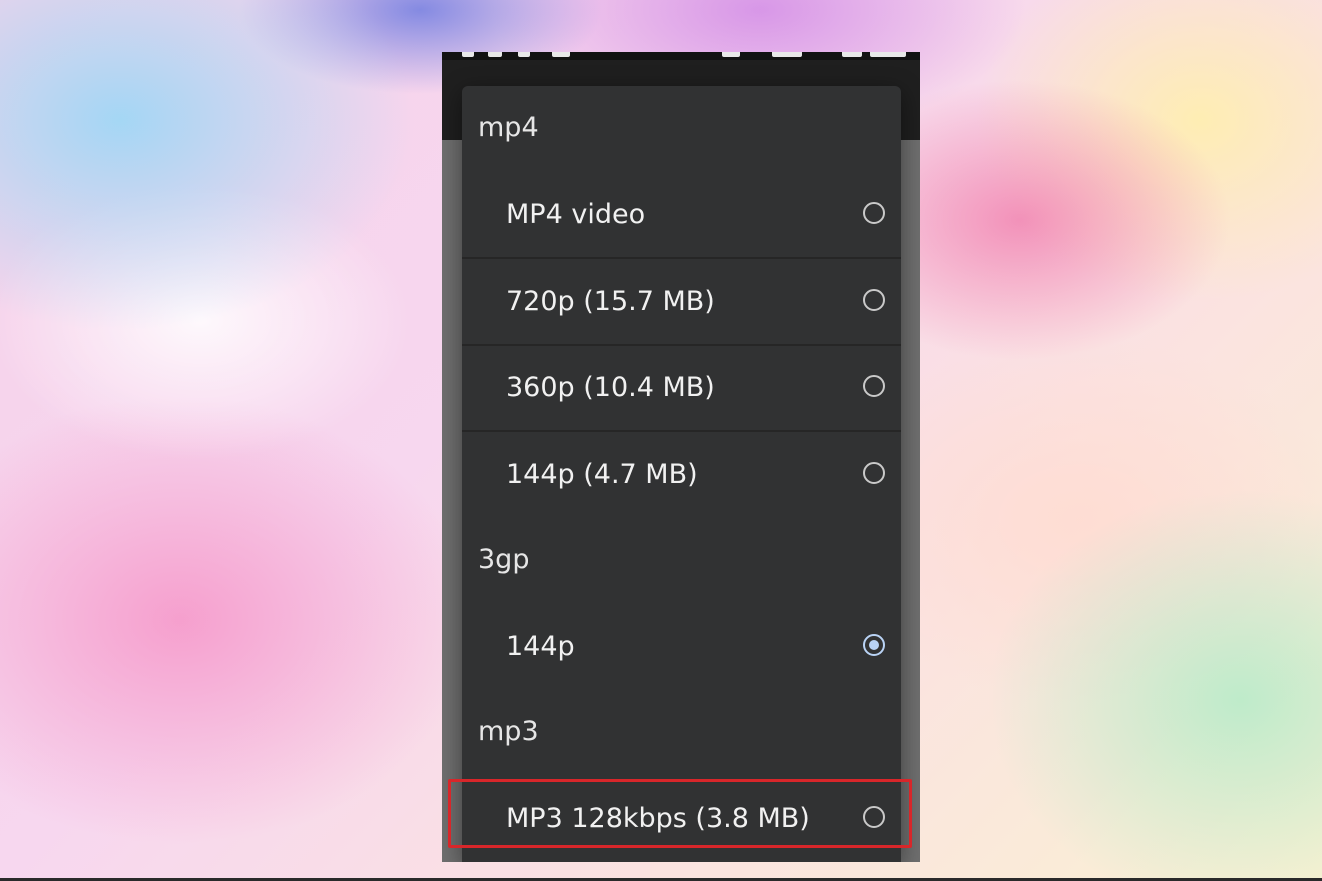  What do you see at coordinates (540, 646) in the screenshot?
I see `option-label: 144p` at bounding box center [540, 646].